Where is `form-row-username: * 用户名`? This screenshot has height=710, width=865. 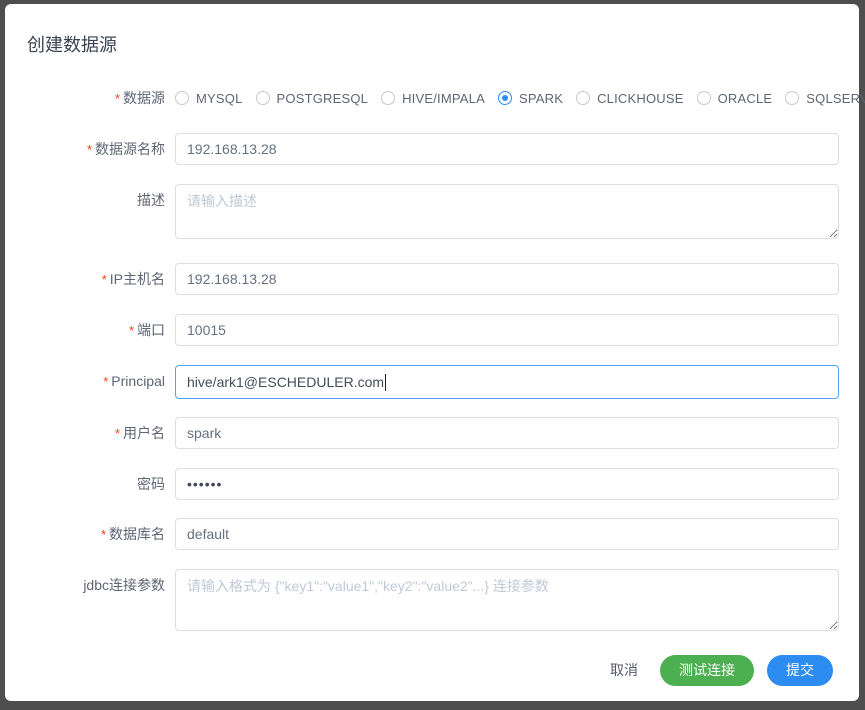 form-row-username: * 用户名 is located at coordinates (433, 433).